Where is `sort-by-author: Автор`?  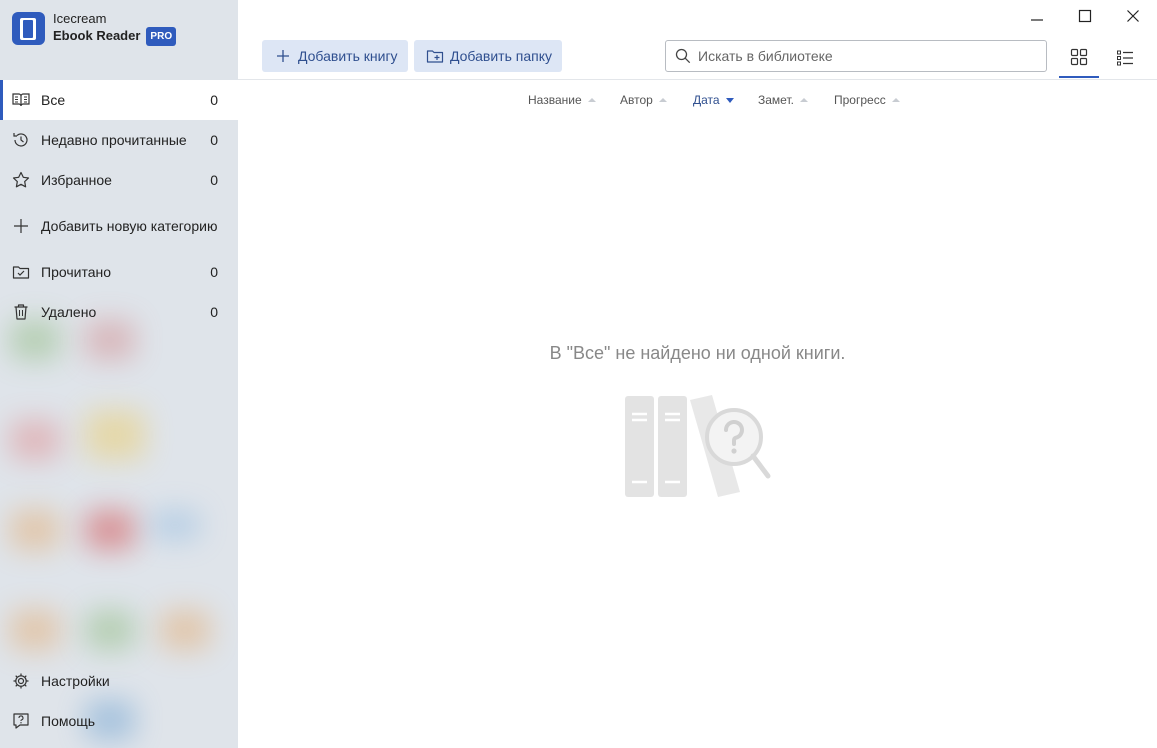 sort-by-author: Автор is located at coordinates (643, 100).